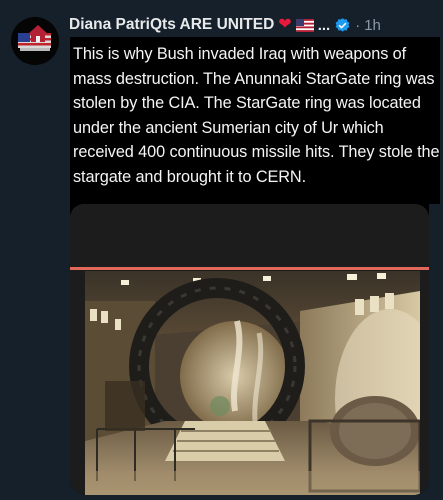 This screenshot has width=443, height=500. Describe the element at coordinates (342, 25) in the screenshot. I see `verified-badge-icon` at that location.